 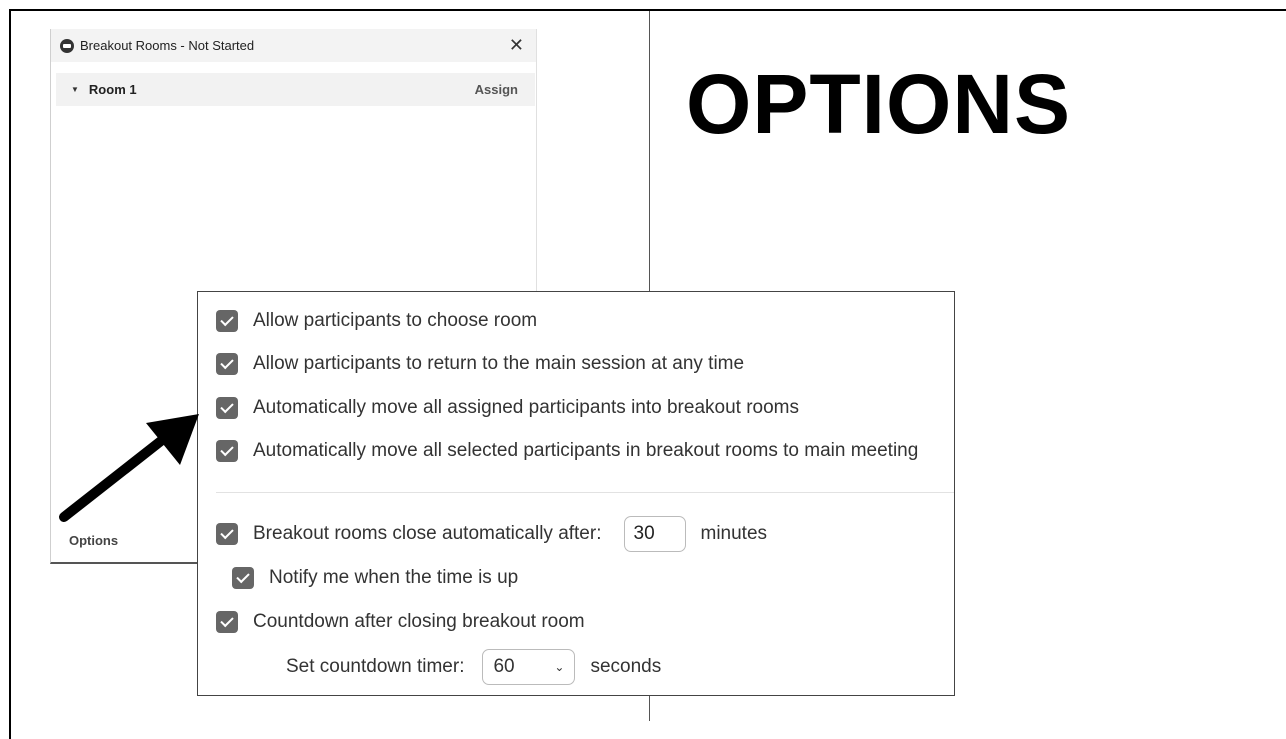 What do you see at coordinates (585, 492) in the screenshot?
I see `section-divider` at bounding box center [585, 492].